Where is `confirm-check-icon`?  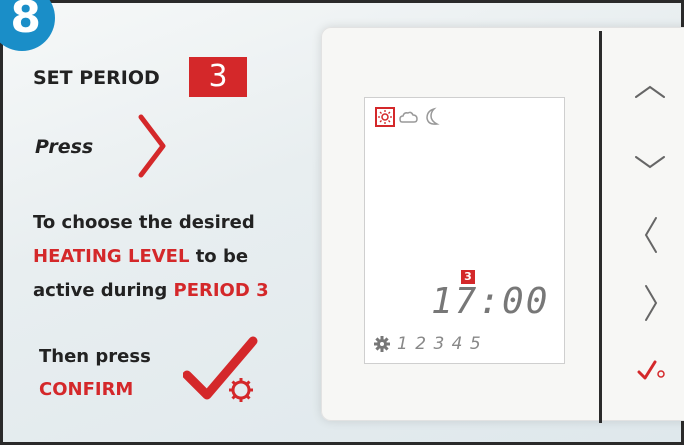
confirm-check-icon is located at coordinates (220, 369).